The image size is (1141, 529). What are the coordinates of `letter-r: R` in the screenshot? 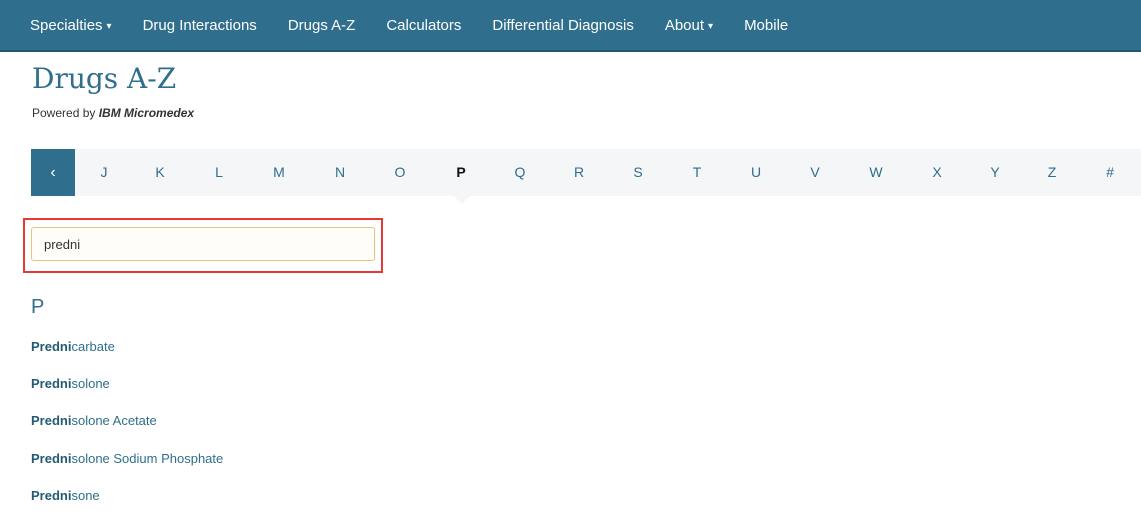 It's located at (579, 172).